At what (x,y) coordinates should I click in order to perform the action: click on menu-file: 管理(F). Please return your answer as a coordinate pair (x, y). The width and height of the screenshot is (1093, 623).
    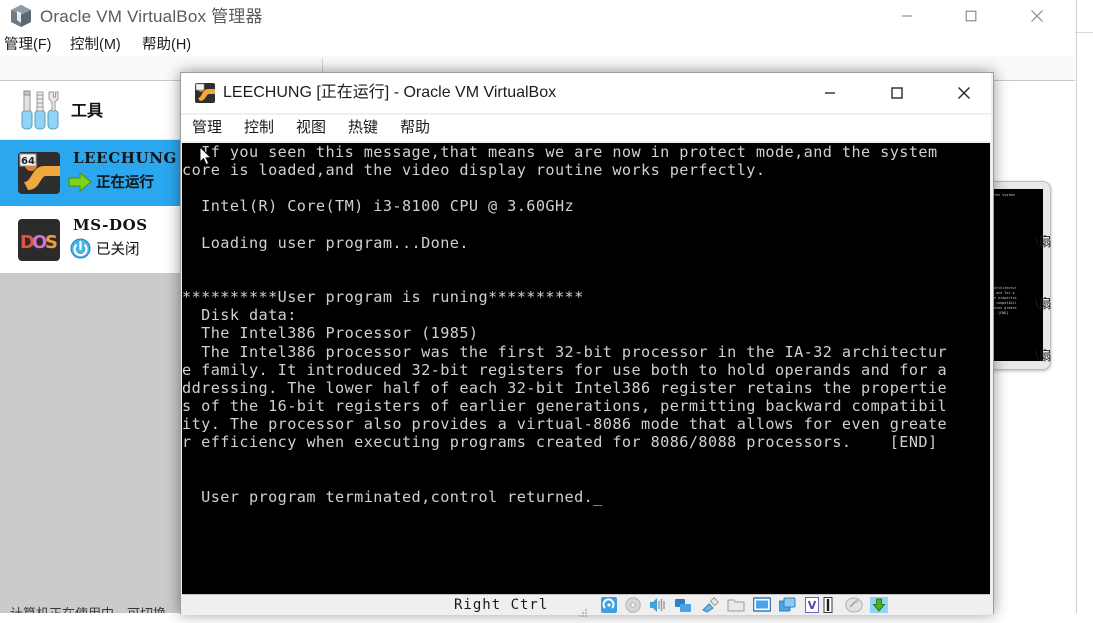
    Looking at the image, I should click on (28, 45).